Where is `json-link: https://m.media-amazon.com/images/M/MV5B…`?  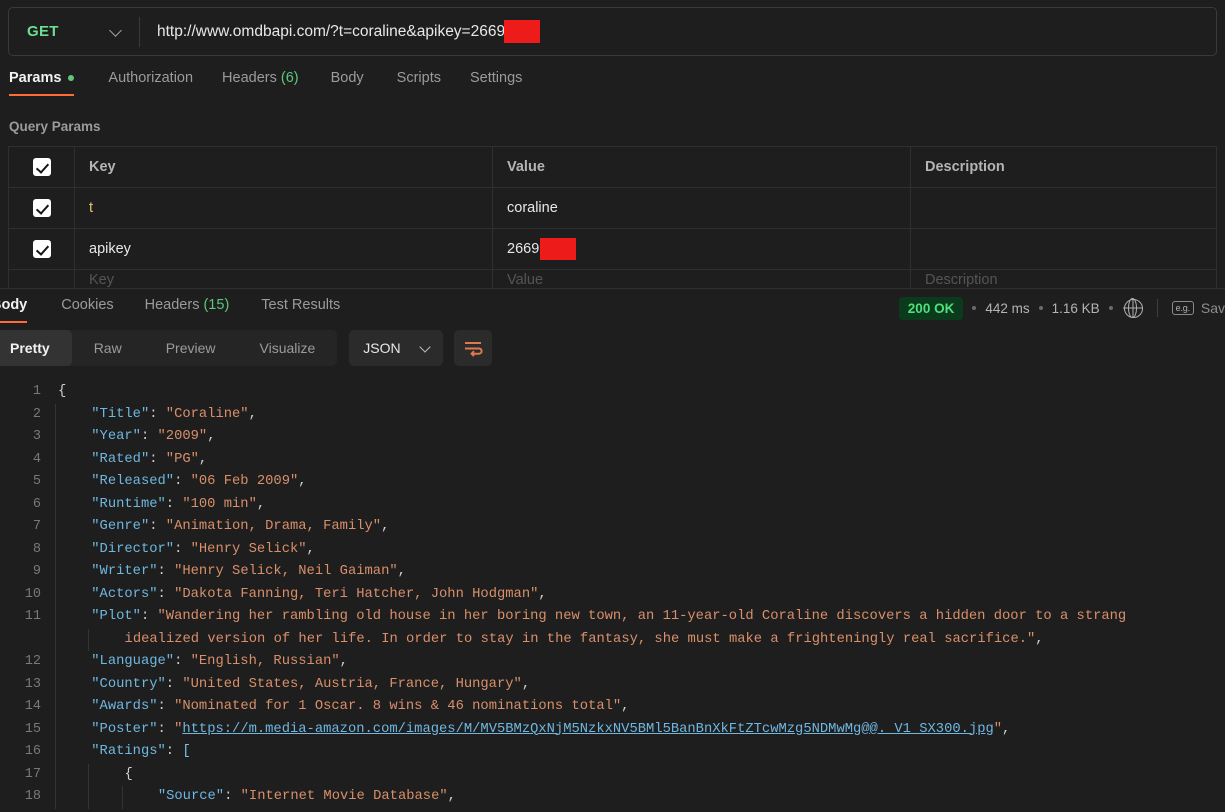 json-link: https://m.media-amazon.com/images/M/MV5B… is located at coordinates (587, 729).